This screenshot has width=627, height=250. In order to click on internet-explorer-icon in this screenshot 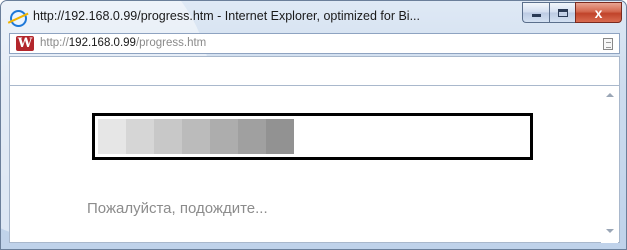, I will do `click(18, 18)`.